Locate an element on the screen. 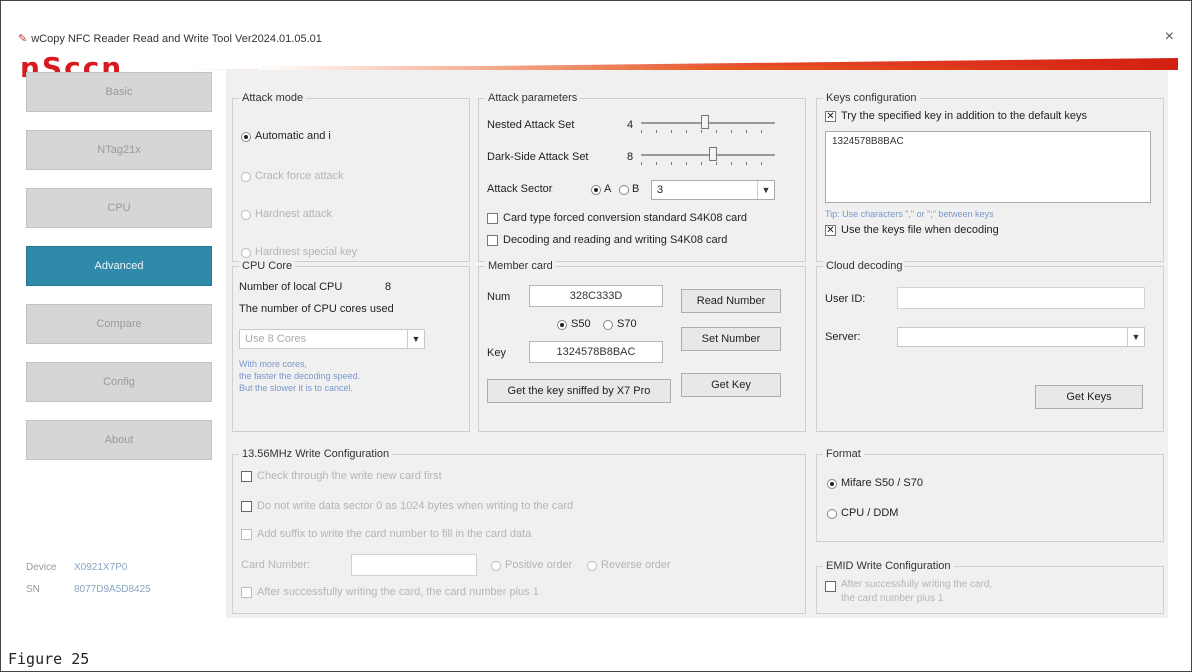 The height and width of the screenshot is (672, 1192). attack-sector-select: 3 ▼ is located at coordinates (713, 190).